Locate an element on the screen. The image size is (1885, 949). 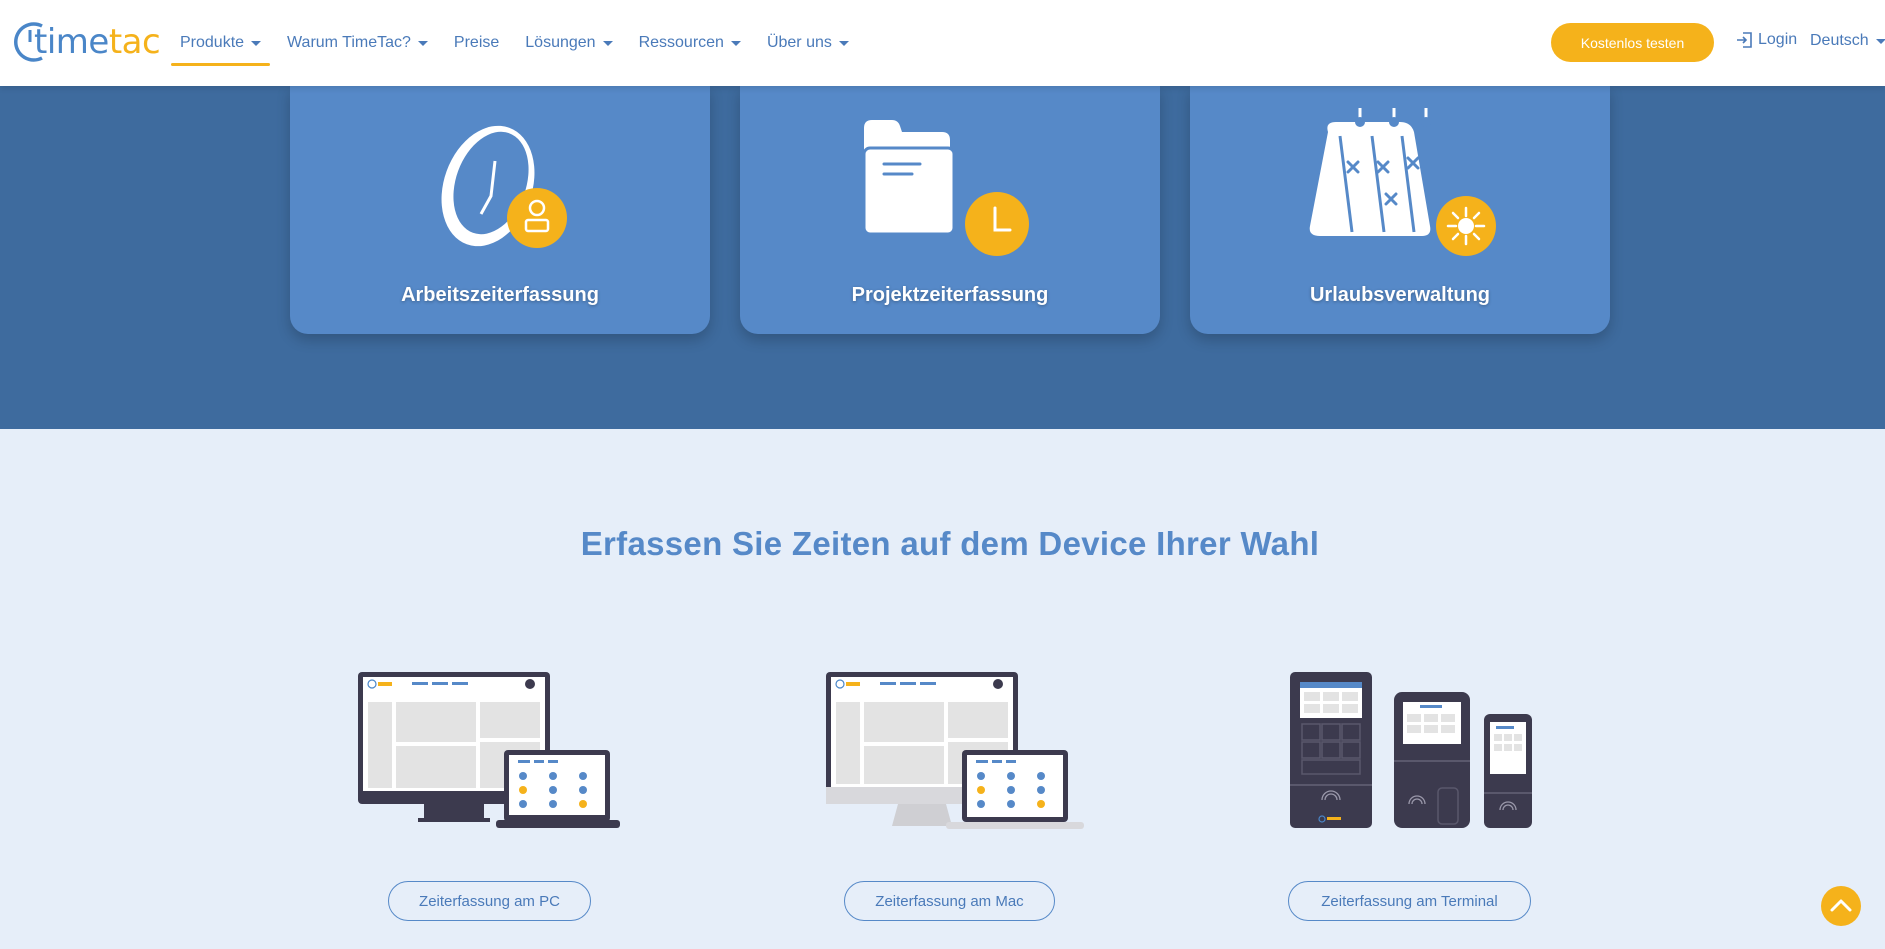
pc-tracking-button: Zeiterfassung am PC is located at coordinates (489, 901).